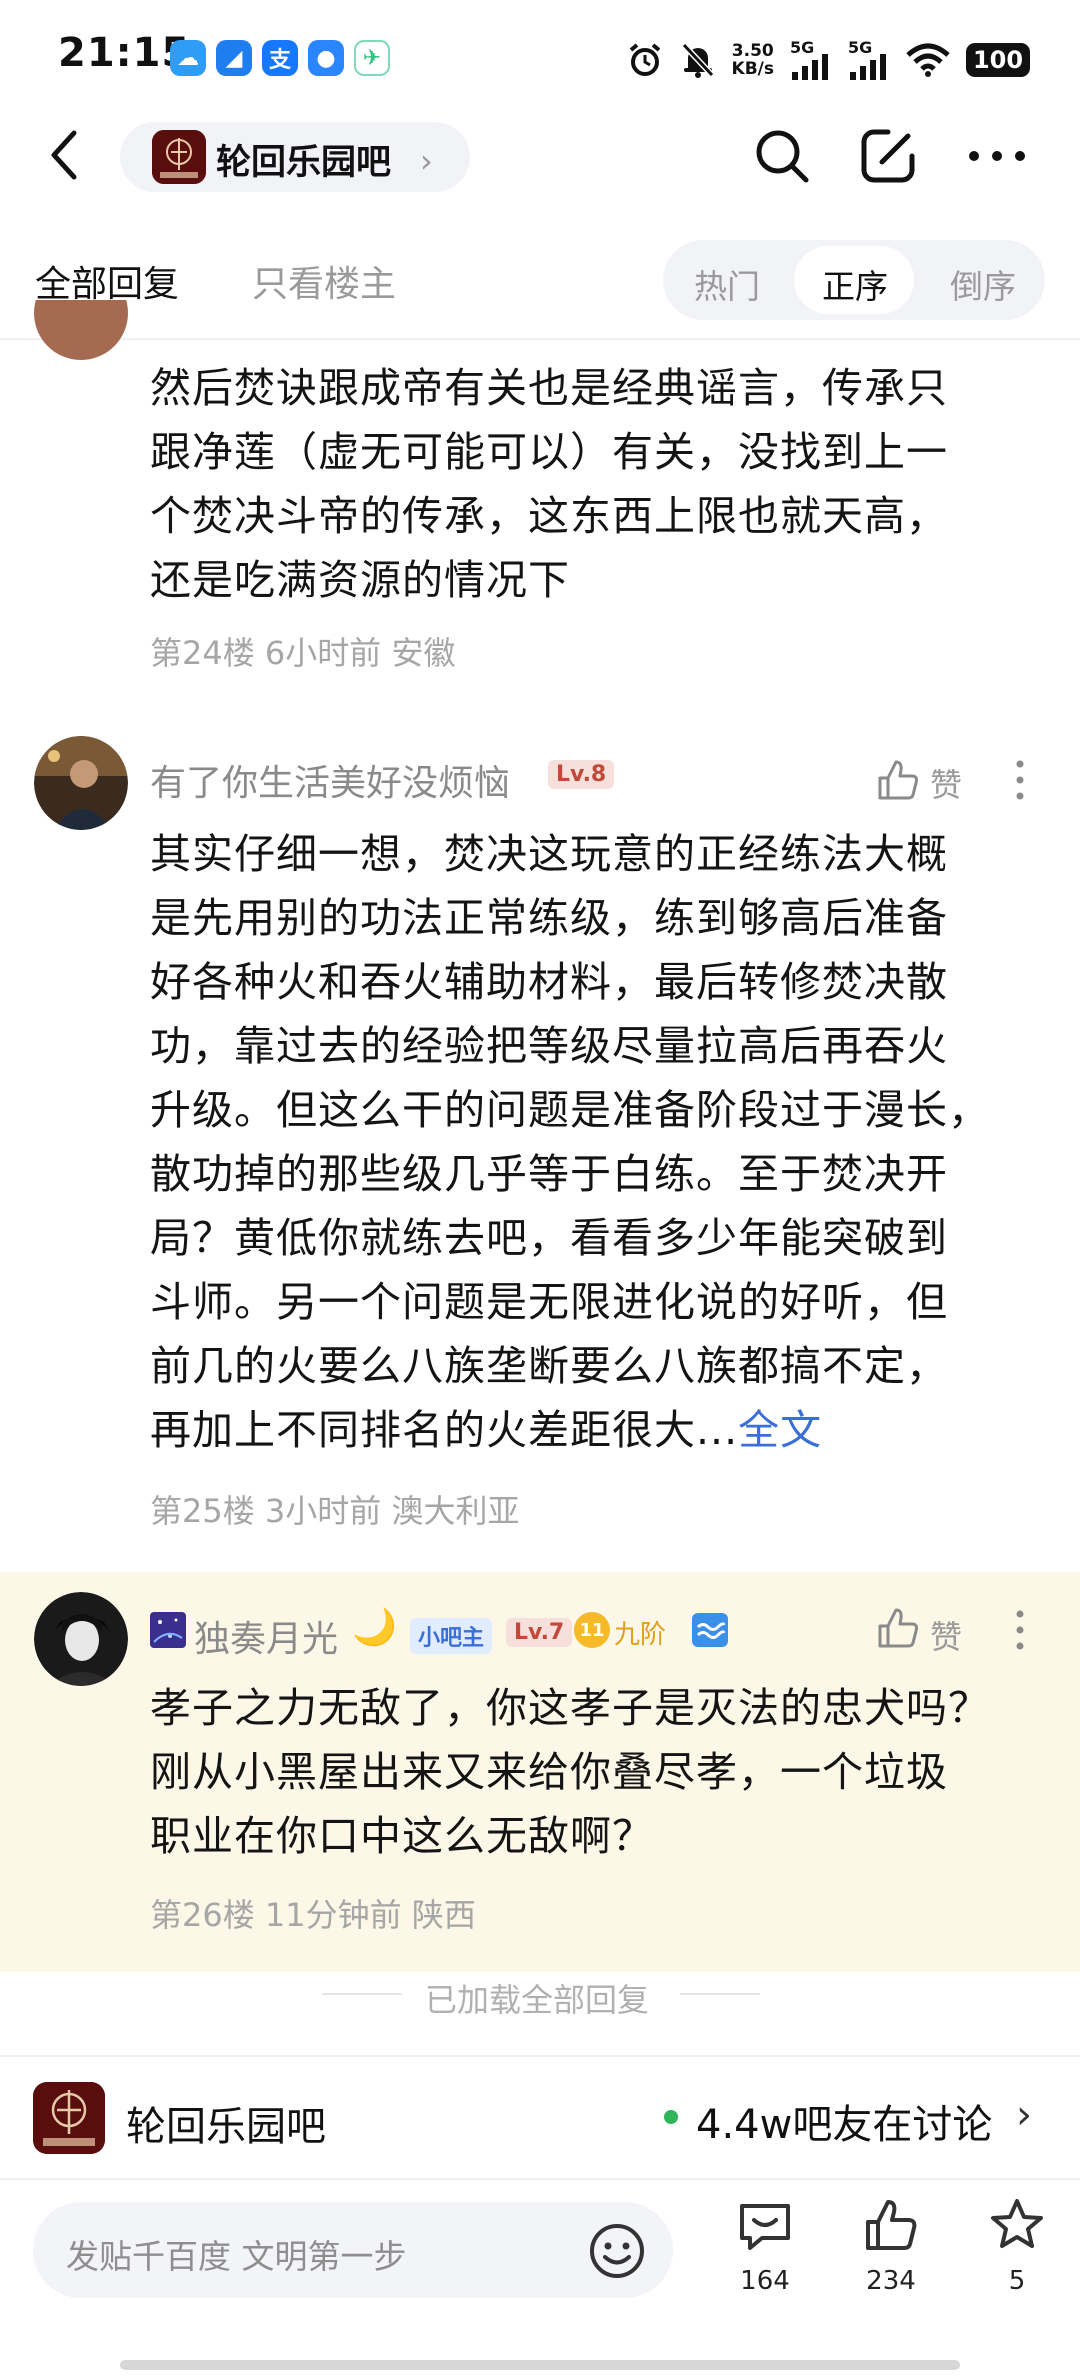  Describe the element at coordinates (423, 653) in the screenshot. I see `post-location: 安徽` at that location.